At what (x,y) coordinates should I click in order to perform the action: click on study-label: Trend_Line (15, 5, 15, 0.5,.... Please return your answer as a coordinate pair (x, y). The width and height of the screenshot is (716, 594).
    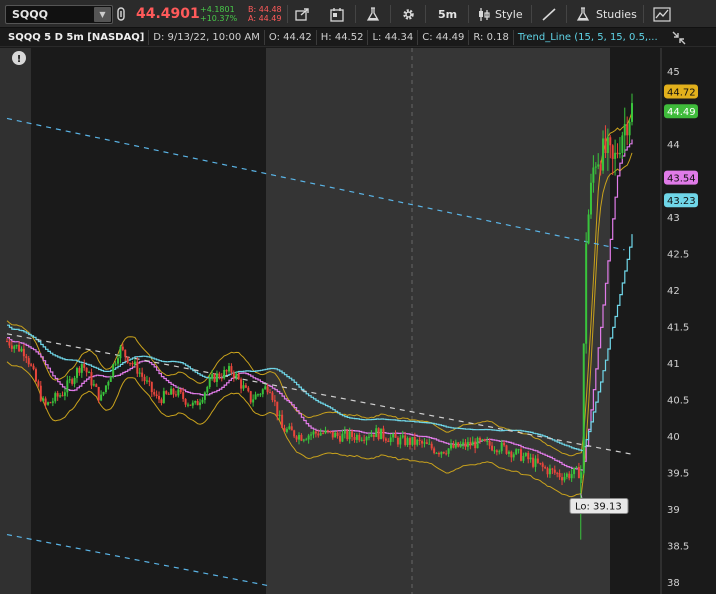
    Looking at the image, I should click on (588, 37).